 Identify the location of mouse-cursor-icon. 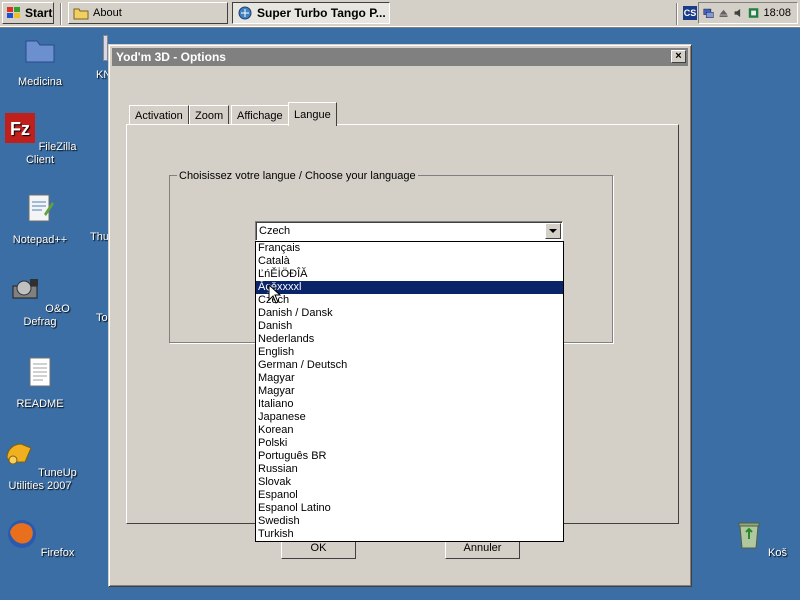
(275, 294).